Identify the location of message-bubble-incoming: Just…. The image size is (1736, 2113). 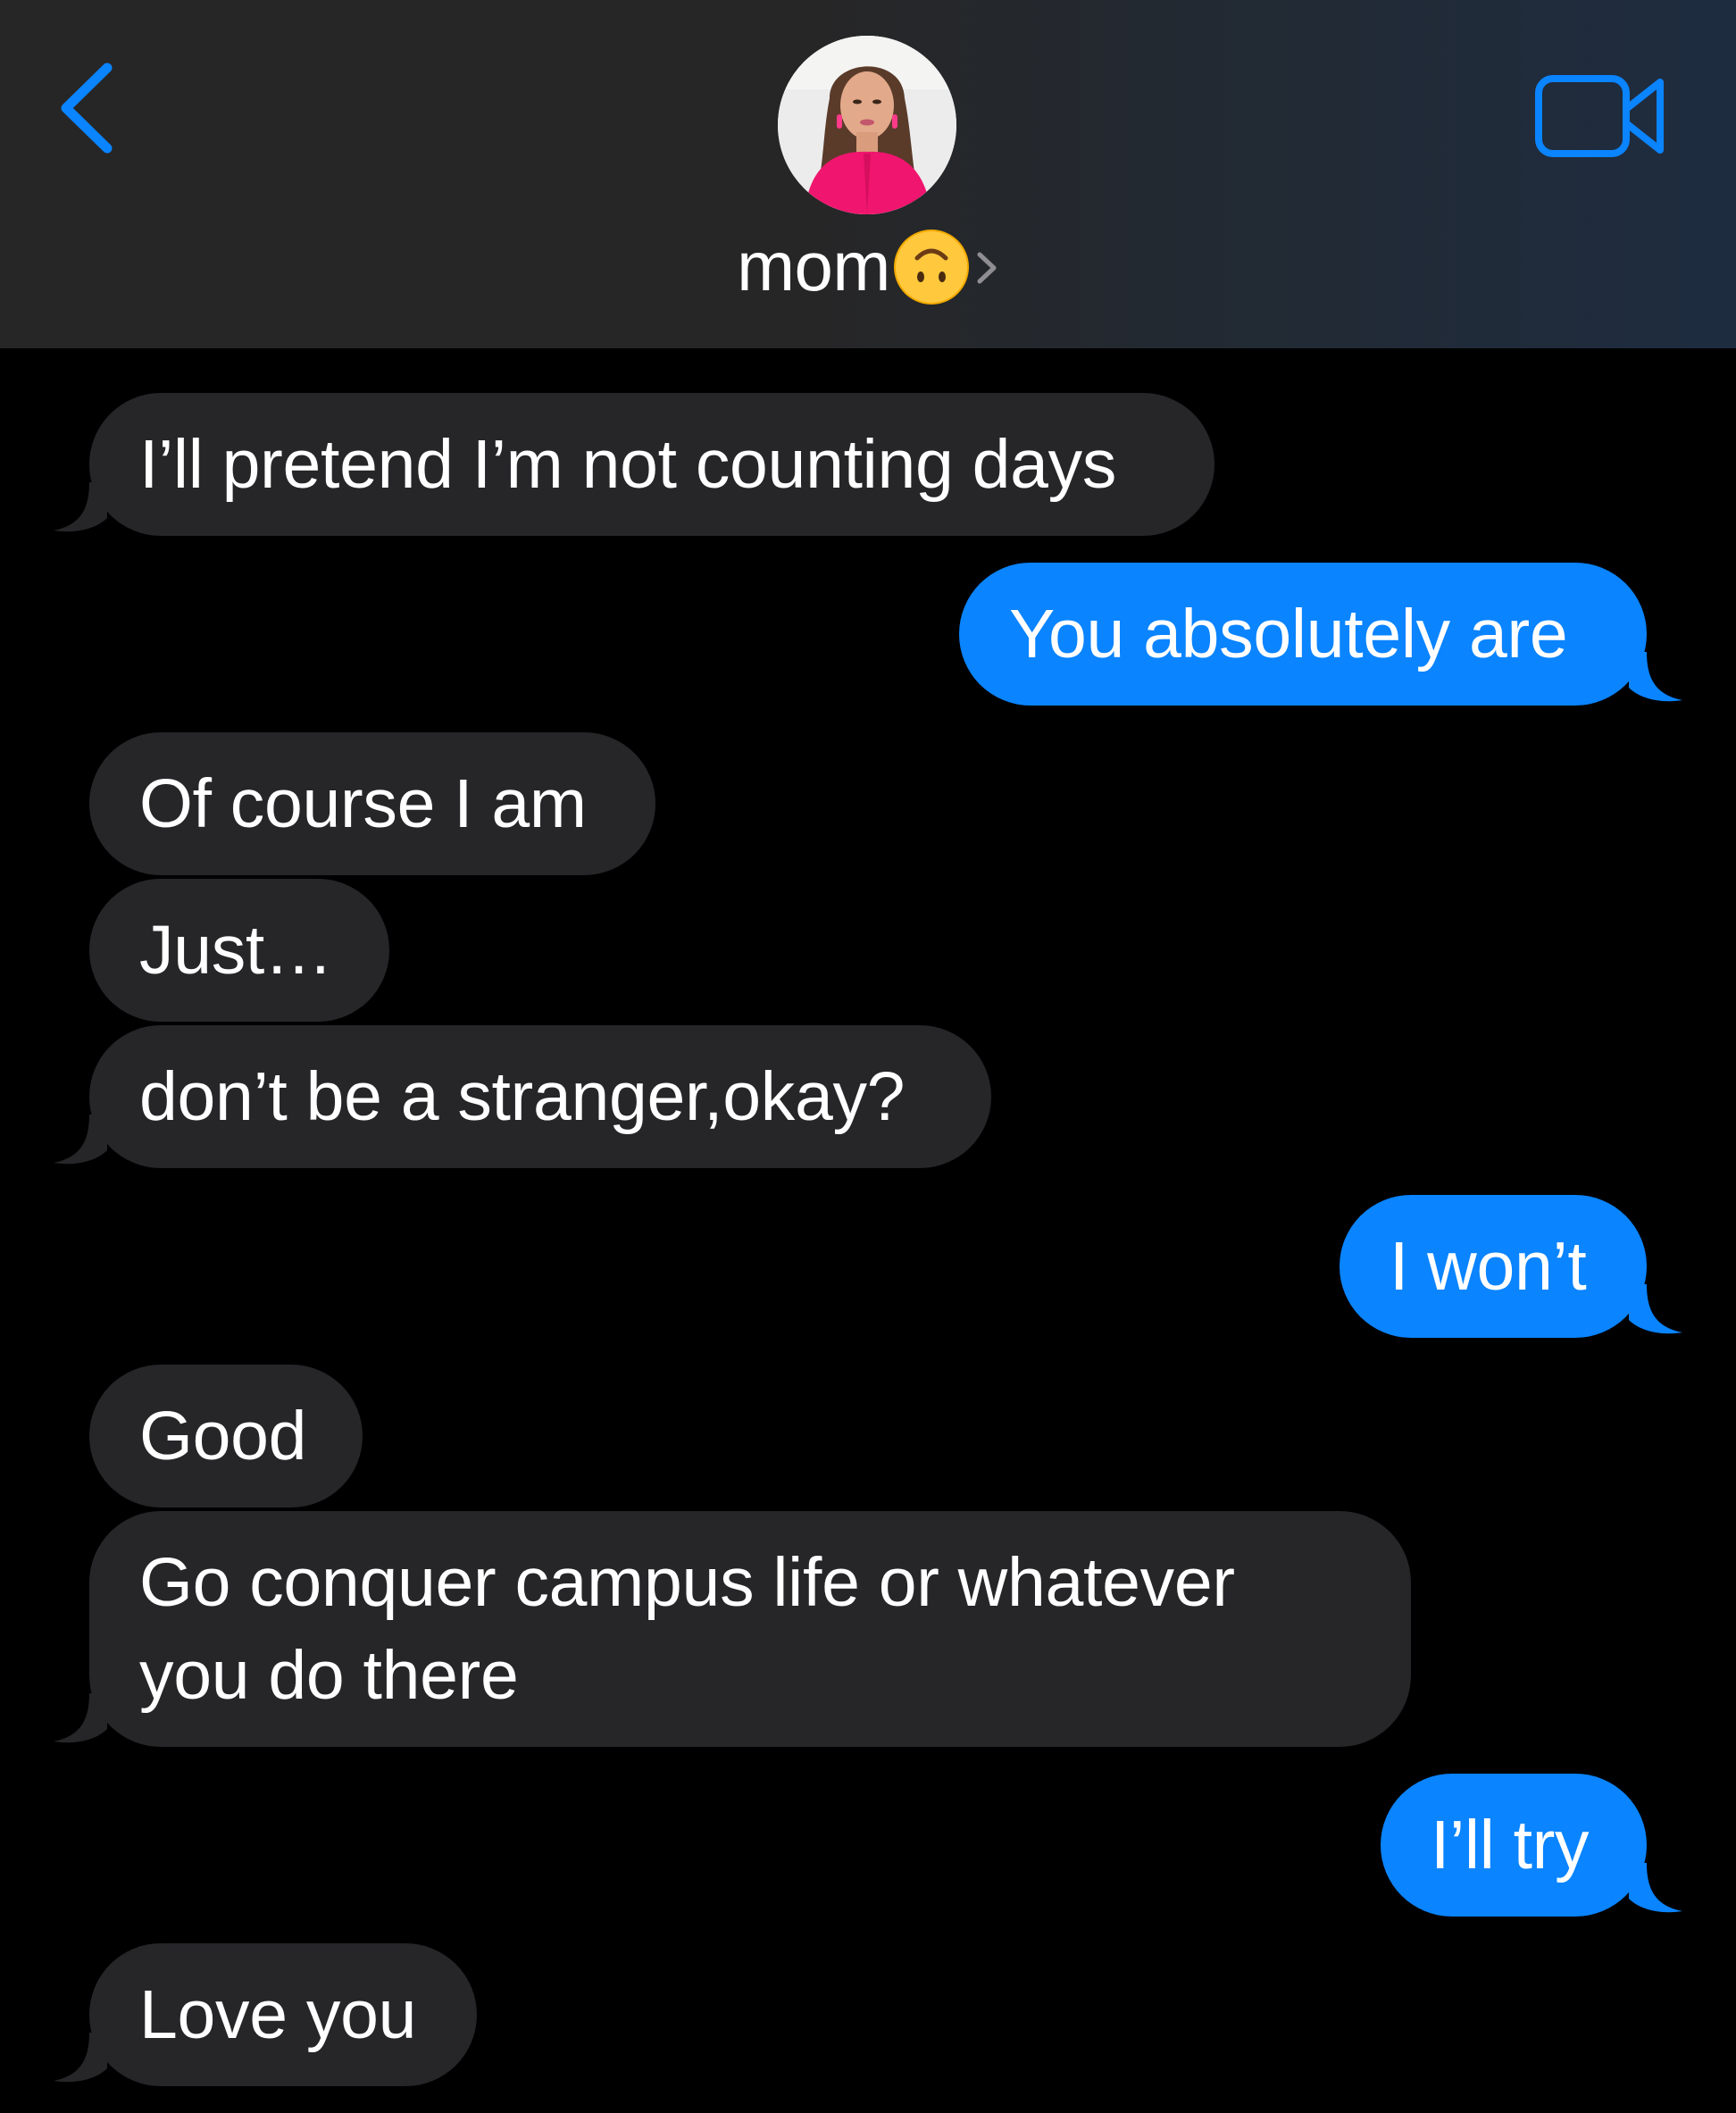
(239, 951).